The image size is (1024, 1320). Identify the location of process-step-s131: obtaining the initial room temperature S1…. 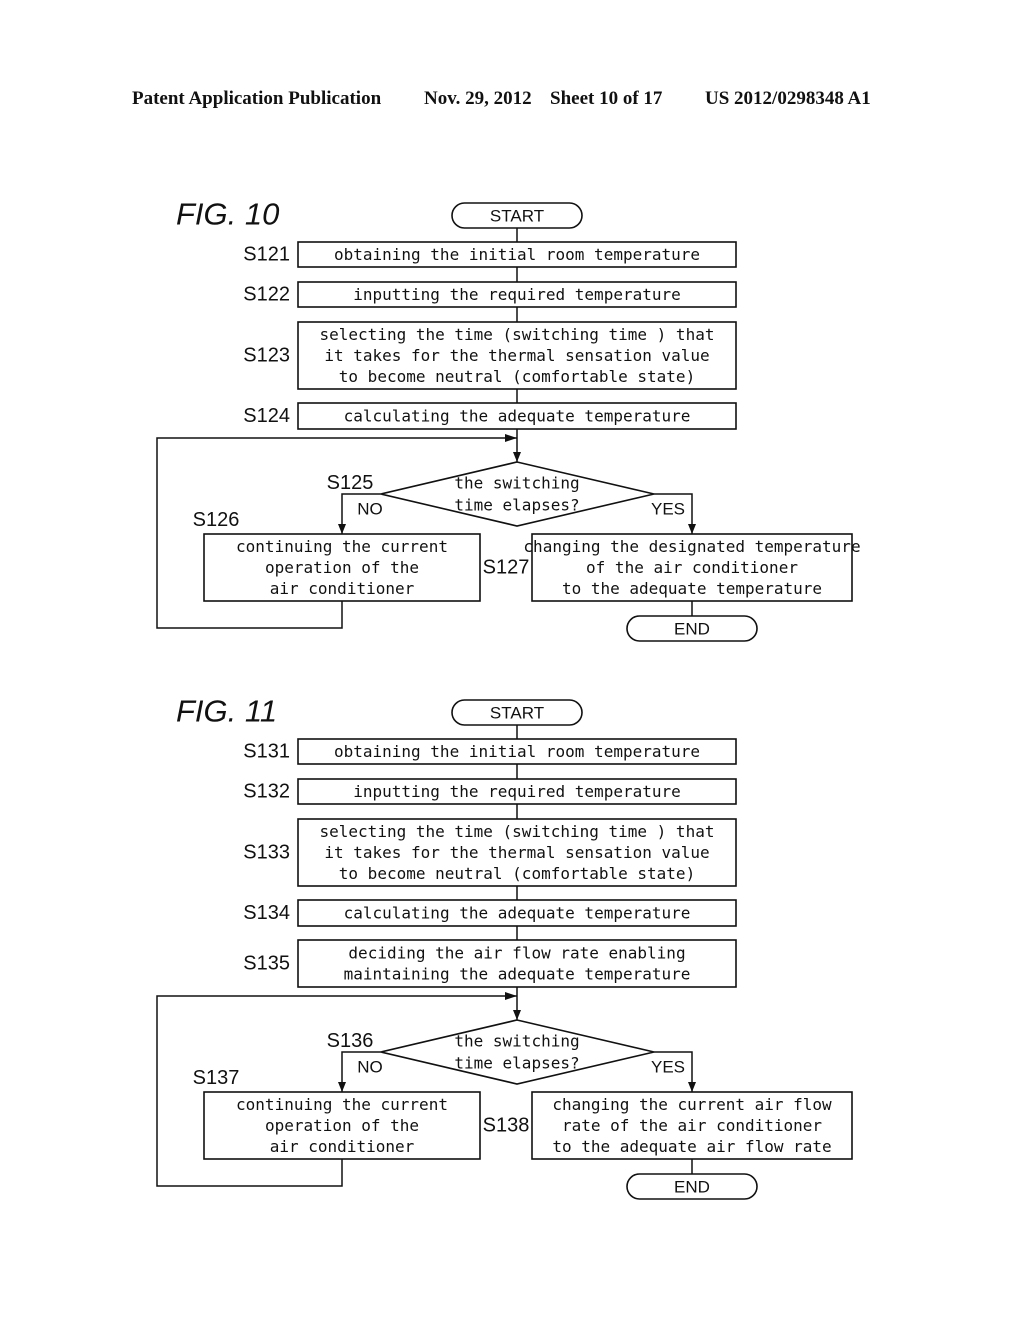
(490, 751).